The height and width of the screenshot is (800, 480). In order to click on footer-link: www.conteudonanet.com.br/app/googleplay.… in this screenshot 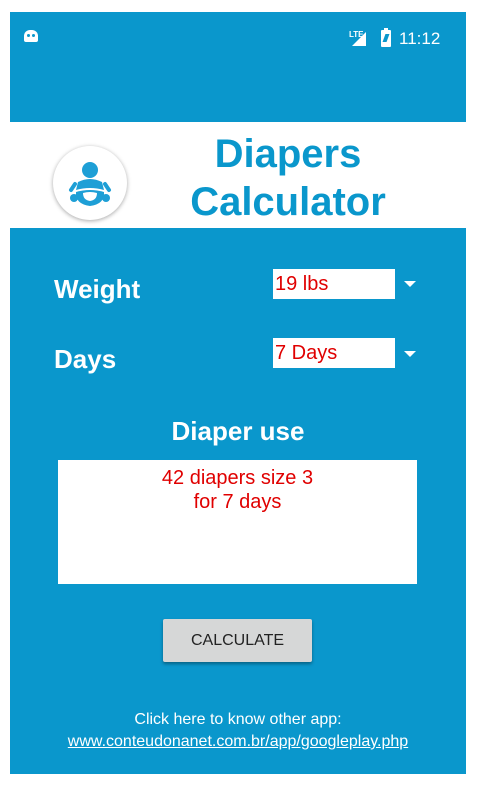, I will do `click(238, 742)`.